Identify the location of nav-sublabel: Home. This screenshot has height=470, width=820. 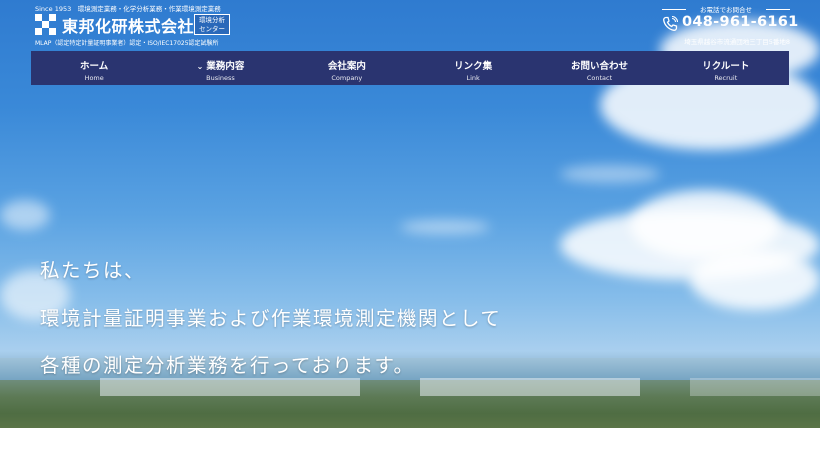
(94, 78).